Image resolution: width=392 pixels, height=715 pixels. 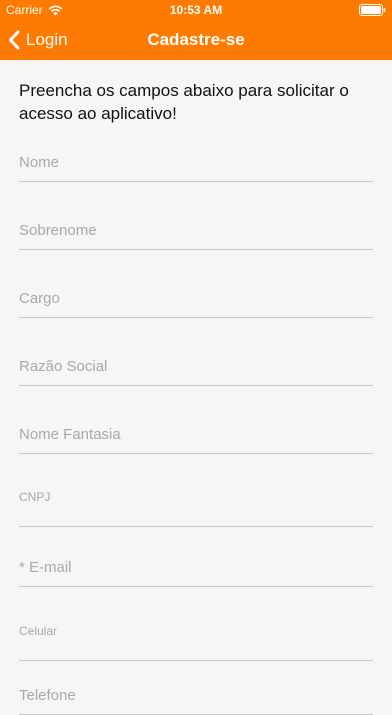 I want to click on last-name-input, so click(x=196, y=230).